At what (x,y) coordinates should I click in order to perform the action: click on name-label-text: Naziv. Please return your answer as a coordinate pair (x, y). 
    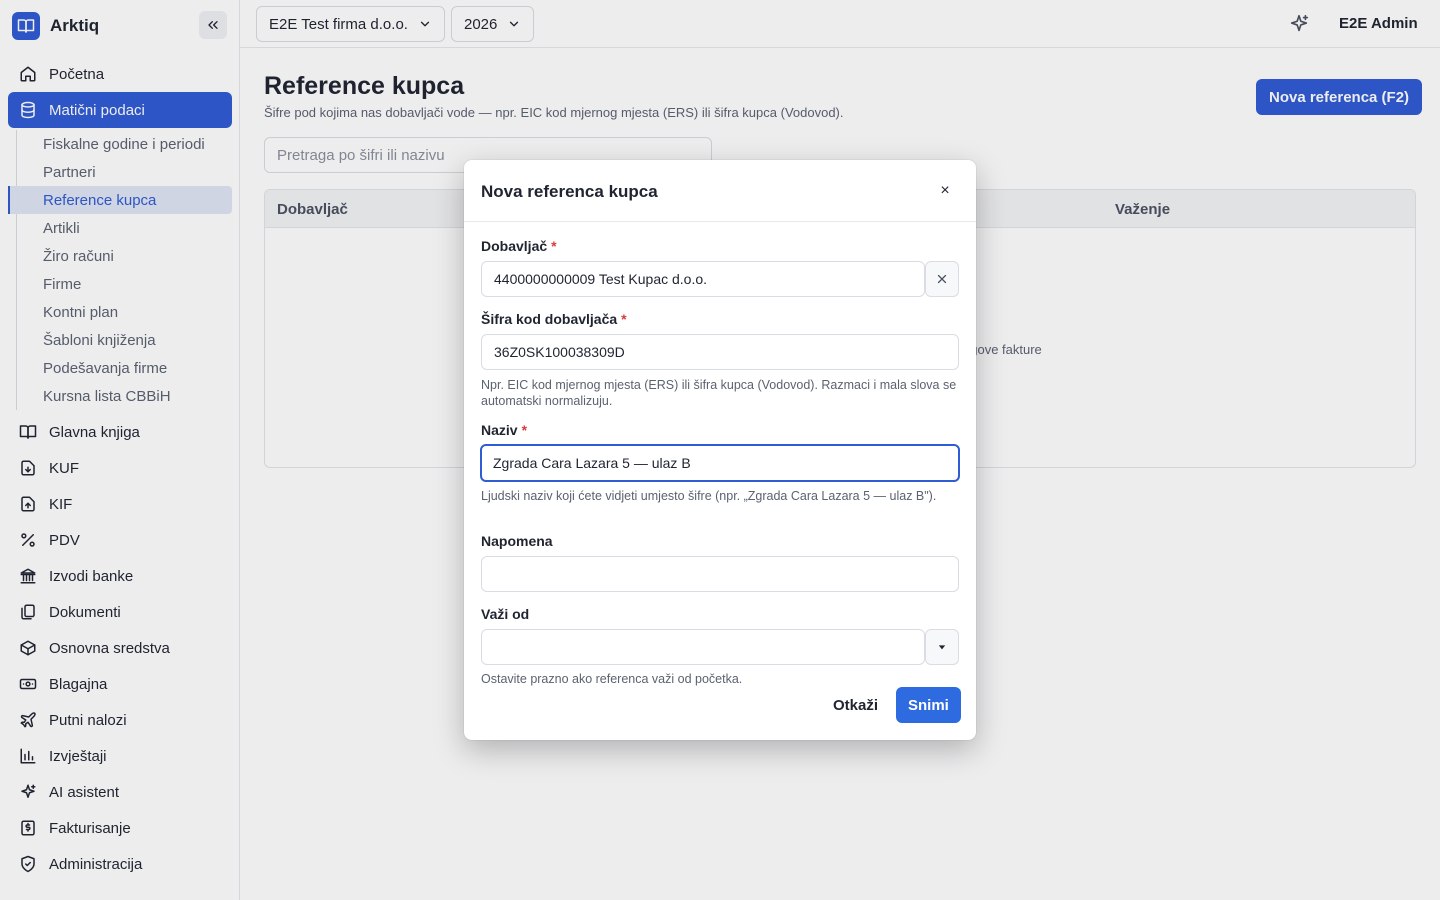
    Looking at the image, I should click on (499, 430).